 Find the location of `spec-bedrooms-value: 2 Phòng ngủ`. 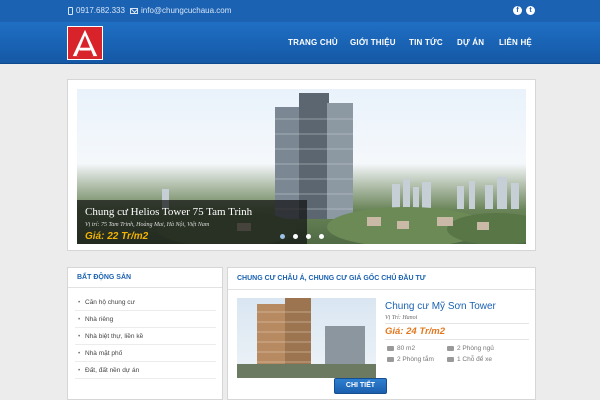

spec-bedrooms-value: 2 Phòng ngủ is located at coordinates (475, 348).